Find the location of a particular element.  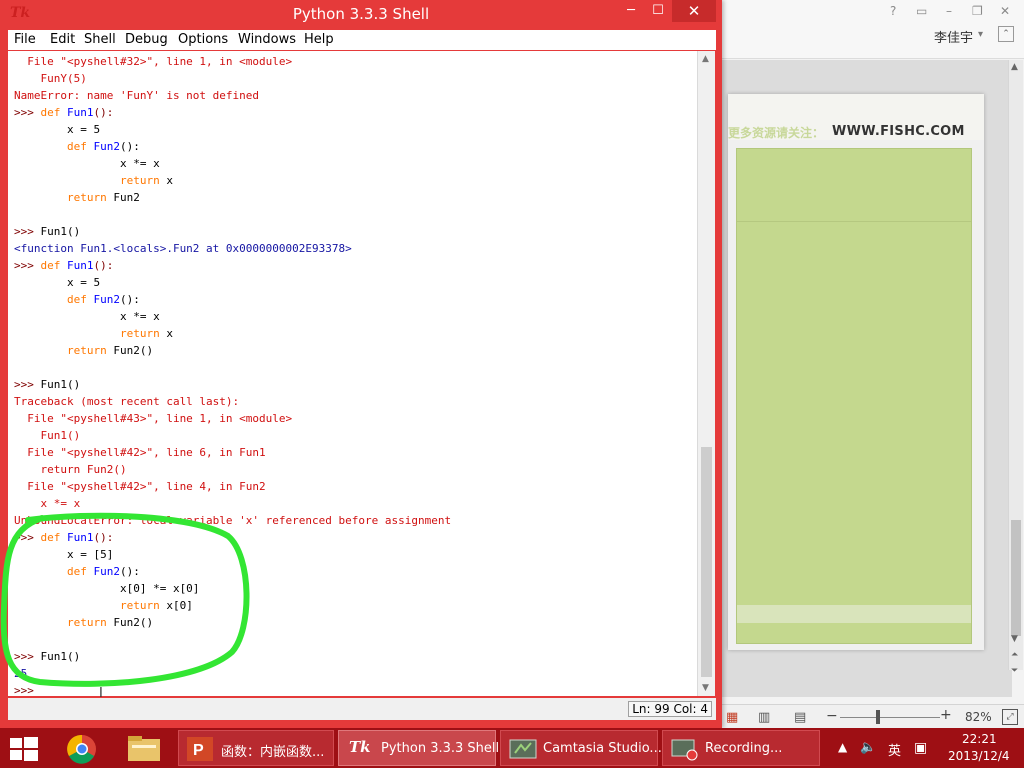

slide-banner-text: WWW.FISHC.COM is located at coordinates (898, 131).